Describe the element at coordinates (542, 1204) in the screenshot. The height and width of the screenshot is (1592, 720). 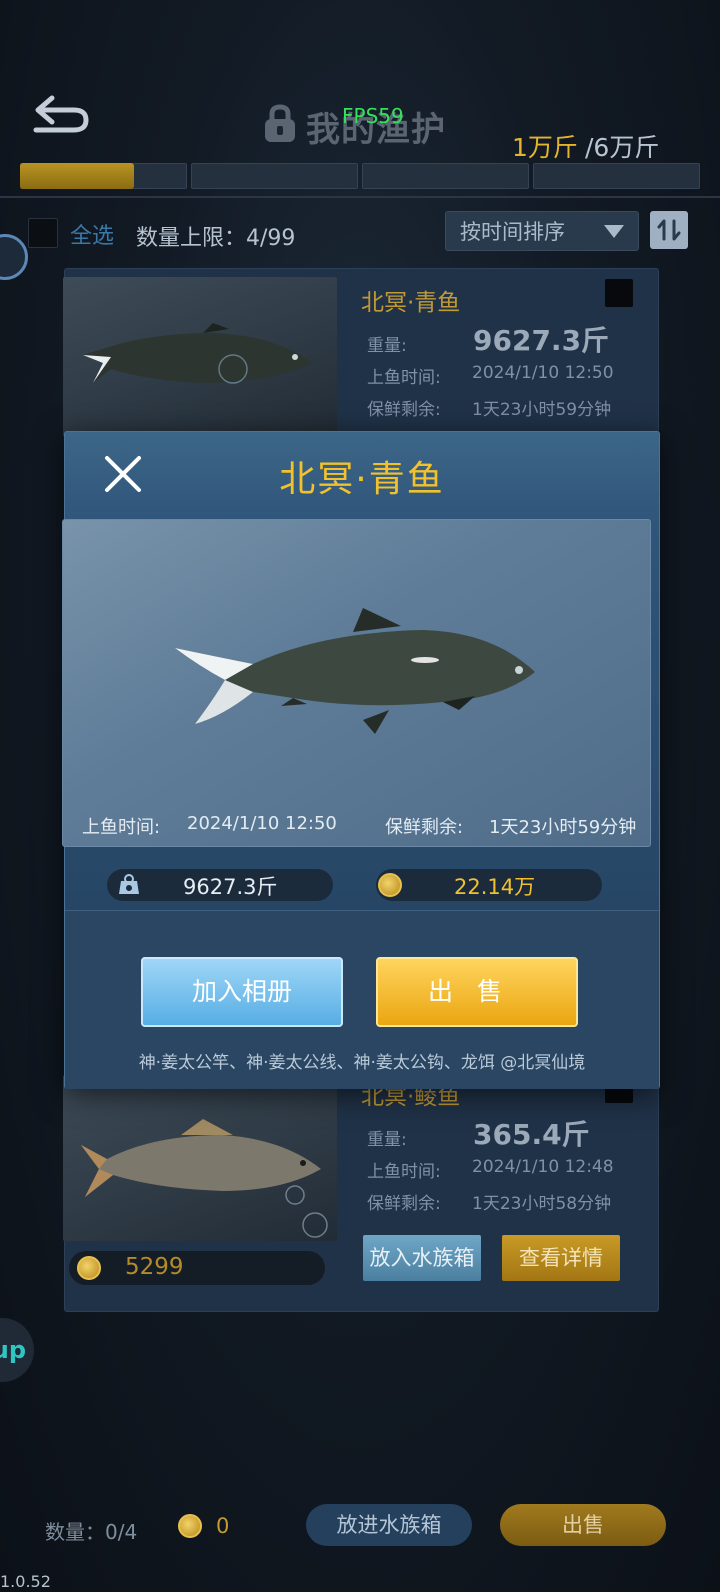
I see `freshness-remaining: 1天23小时58分钟` at that location.